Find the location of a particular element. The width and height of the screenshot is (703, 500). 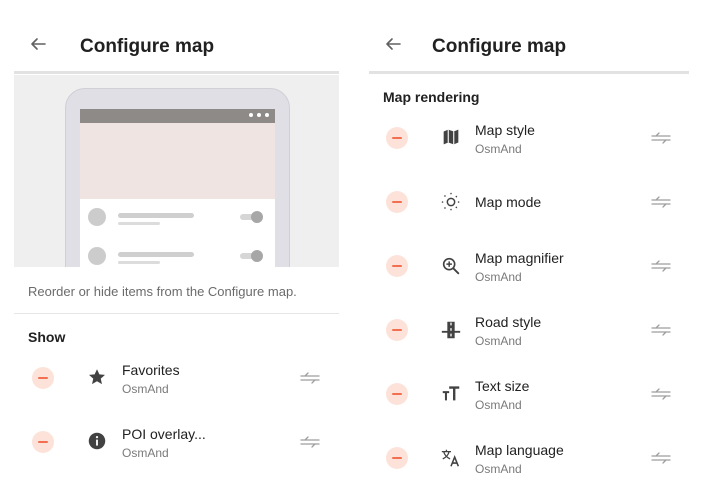

list-item-text-size: Text size OsmAnd is located at coordinates (529, 394).